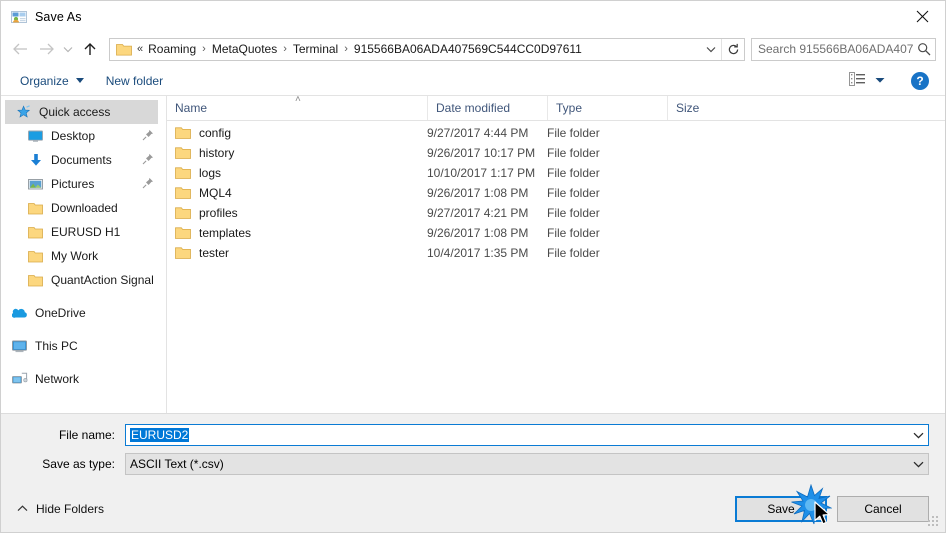  What do you see at coordinates (468, 49) in the screenshot?
I see `breadcrumb-item-3: 915566BA06ADA407569C544CC0D97611` at bounding box center [468, 49].